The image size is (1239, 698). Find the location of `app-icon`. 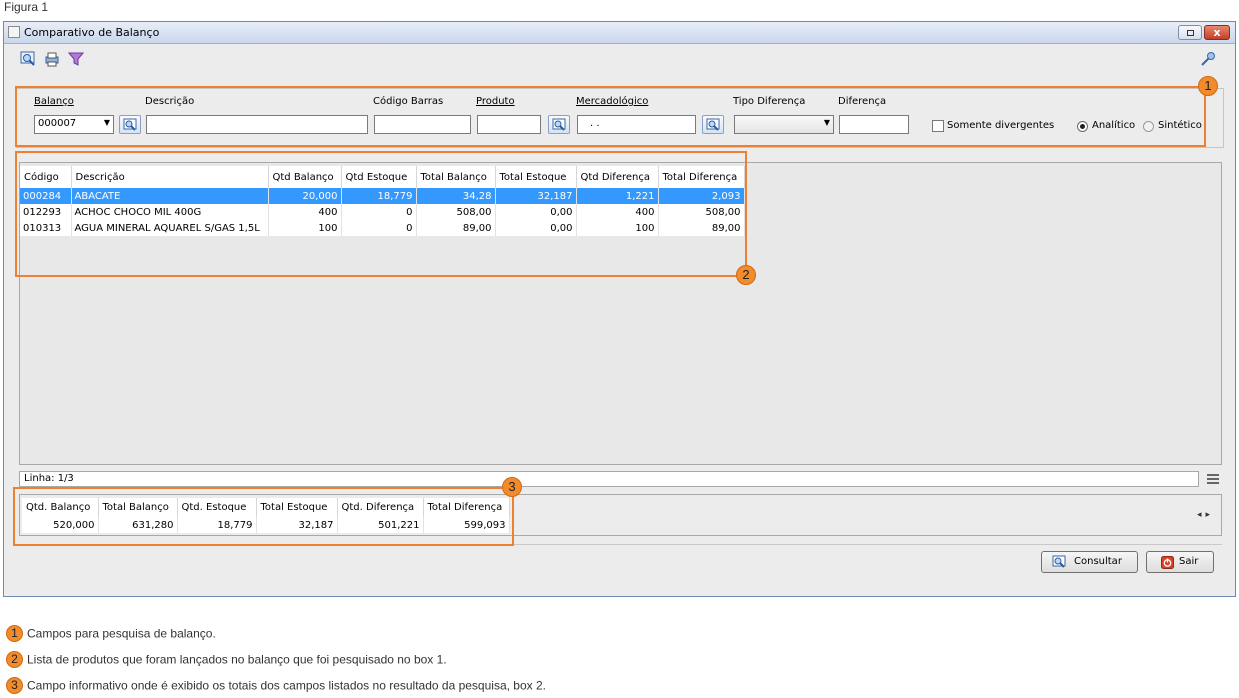

app-icon is located at coordinates (14, 32).